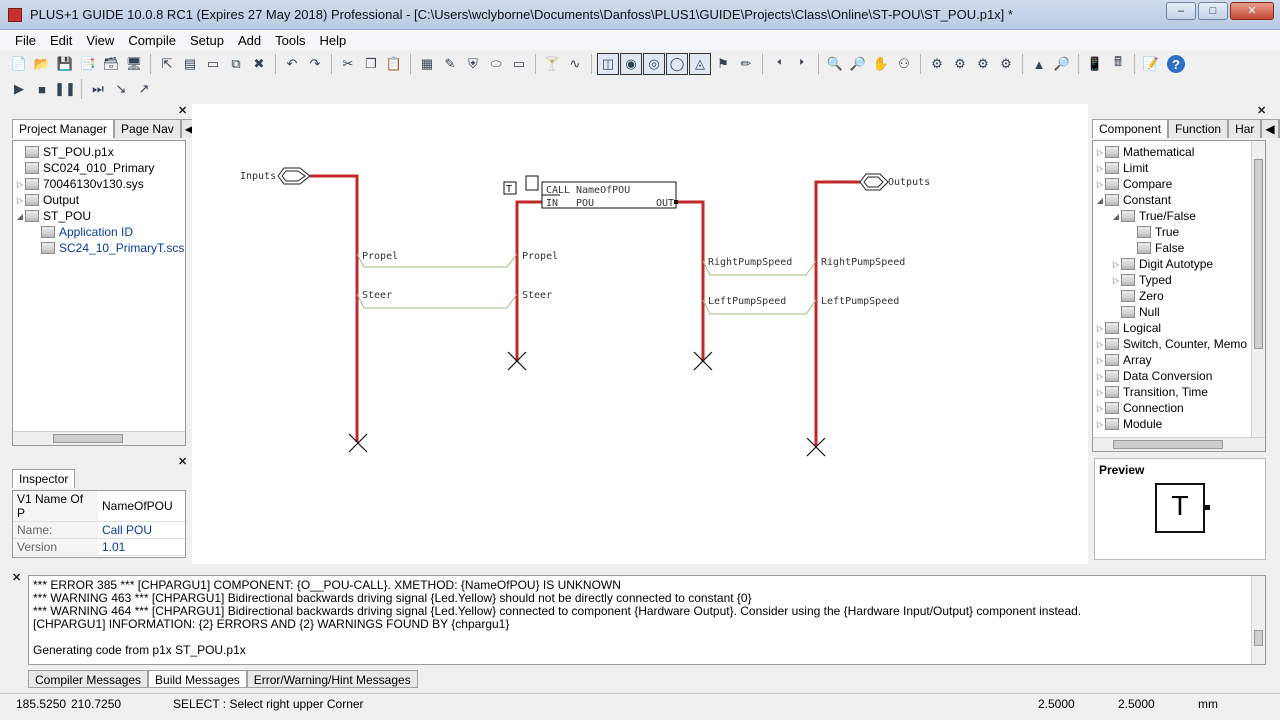 This screenshot has height=720, width=1280. I want to click on component-tree-item: ◢ Constant, so click(1179, 200).